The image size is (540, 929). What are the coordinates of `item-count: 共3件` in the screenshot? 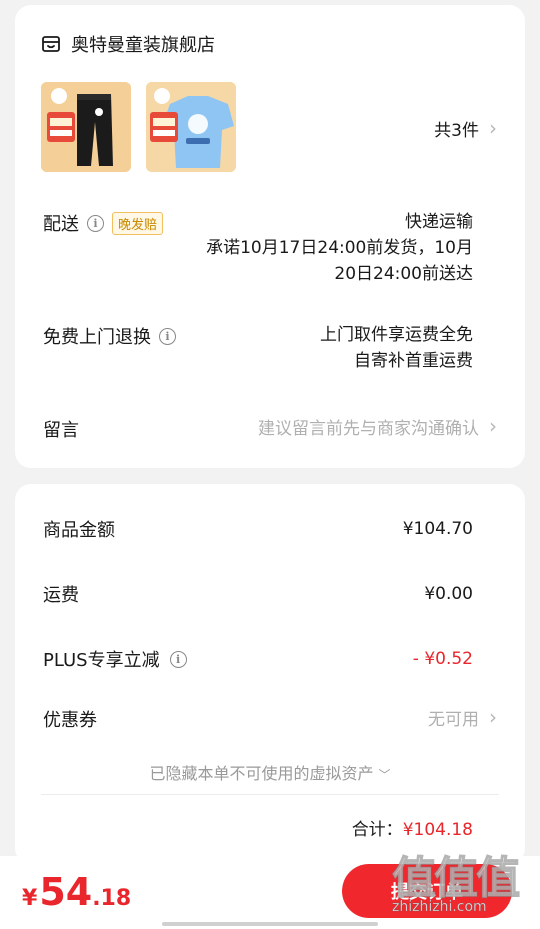 It's located at (456, 131).